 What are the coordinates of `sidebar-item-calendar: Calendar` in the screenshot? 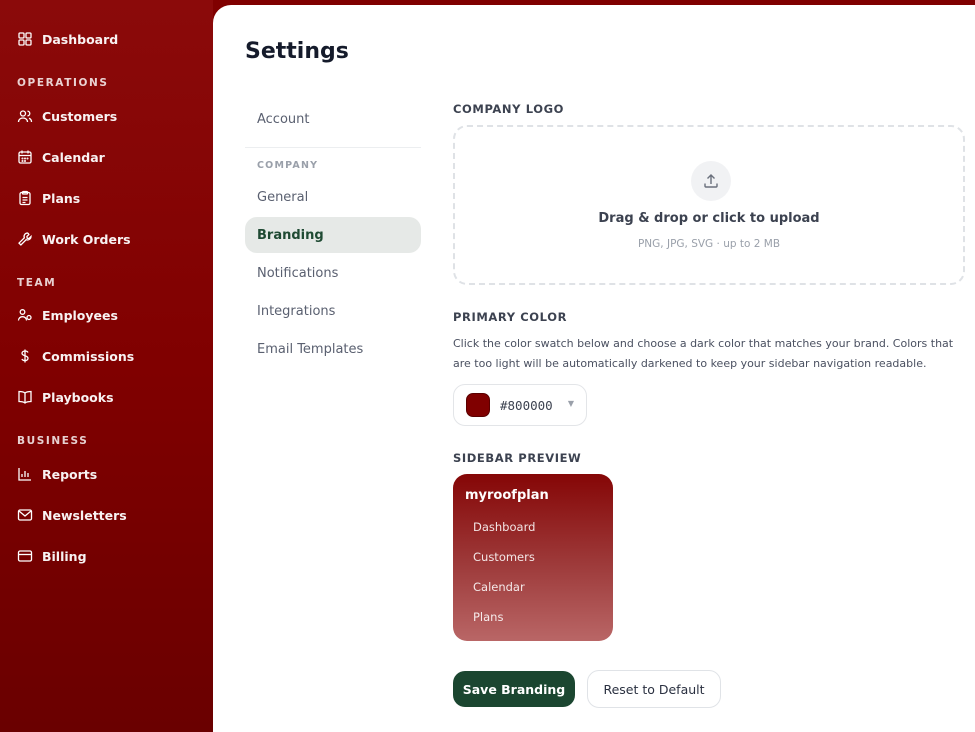 It's located at (61, 157).